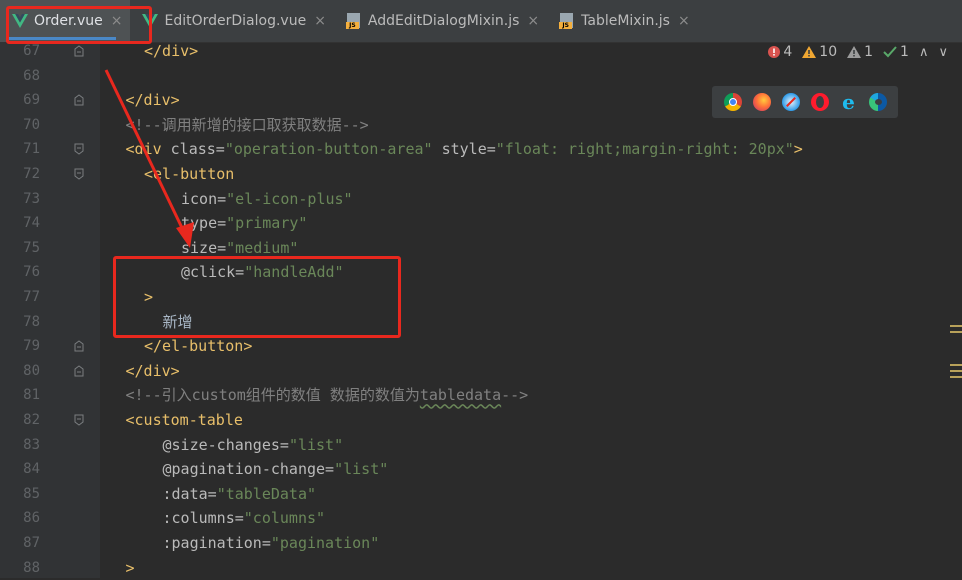 The width and height of the screenshot is (962, 580). What do you see at coordinates (849, 102) in the screenshot?
I see `ie-icon: e` at bounding box center [849, 102].